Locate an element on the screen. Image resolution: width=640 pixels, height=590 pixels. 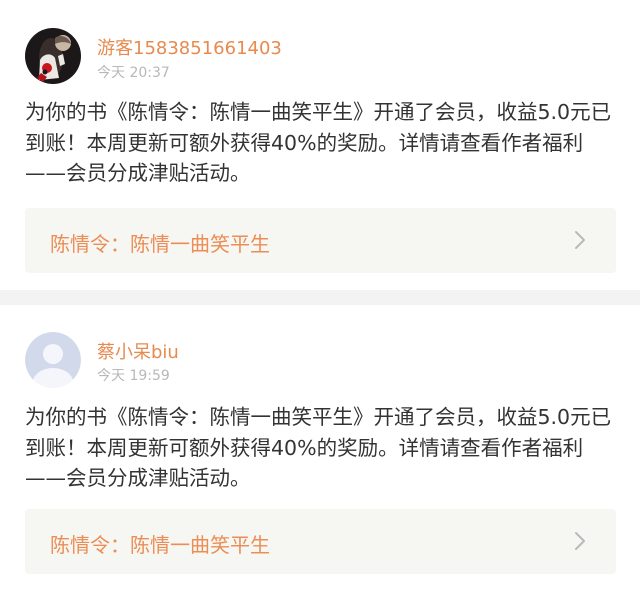
username: 游客1583851661403 is located at coordinates (189, 47).